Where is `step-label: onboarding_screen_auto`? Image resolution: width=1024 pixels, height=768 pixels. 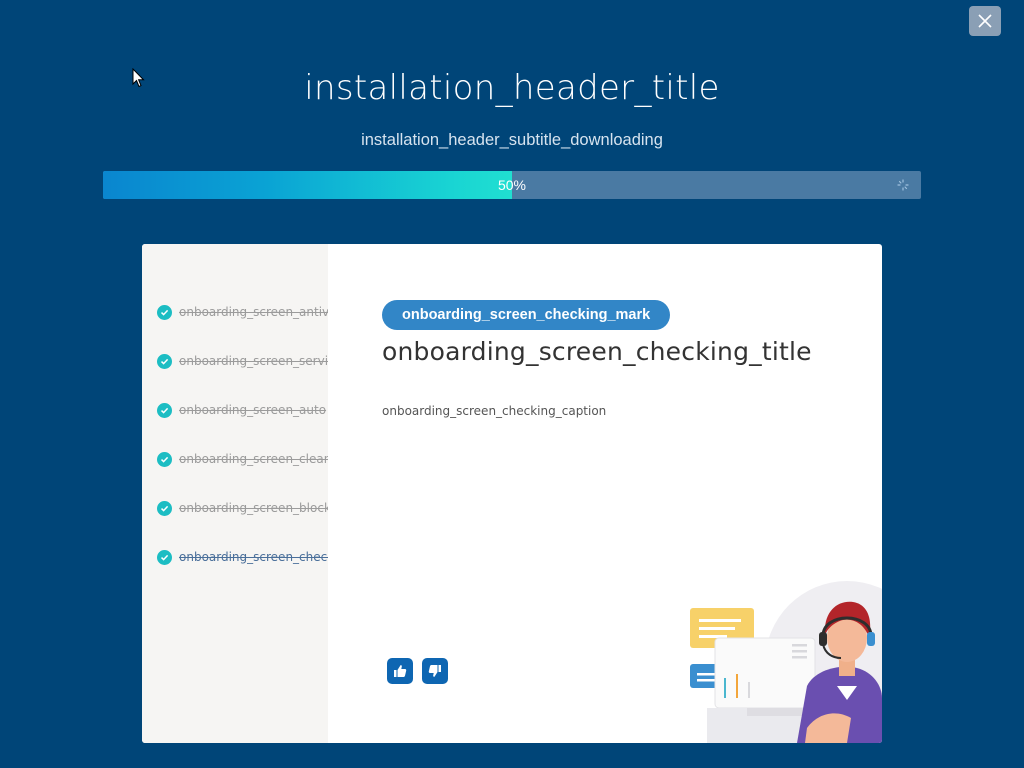
step-label: onboarding_screen_auto is located at coordinates (253, 410).